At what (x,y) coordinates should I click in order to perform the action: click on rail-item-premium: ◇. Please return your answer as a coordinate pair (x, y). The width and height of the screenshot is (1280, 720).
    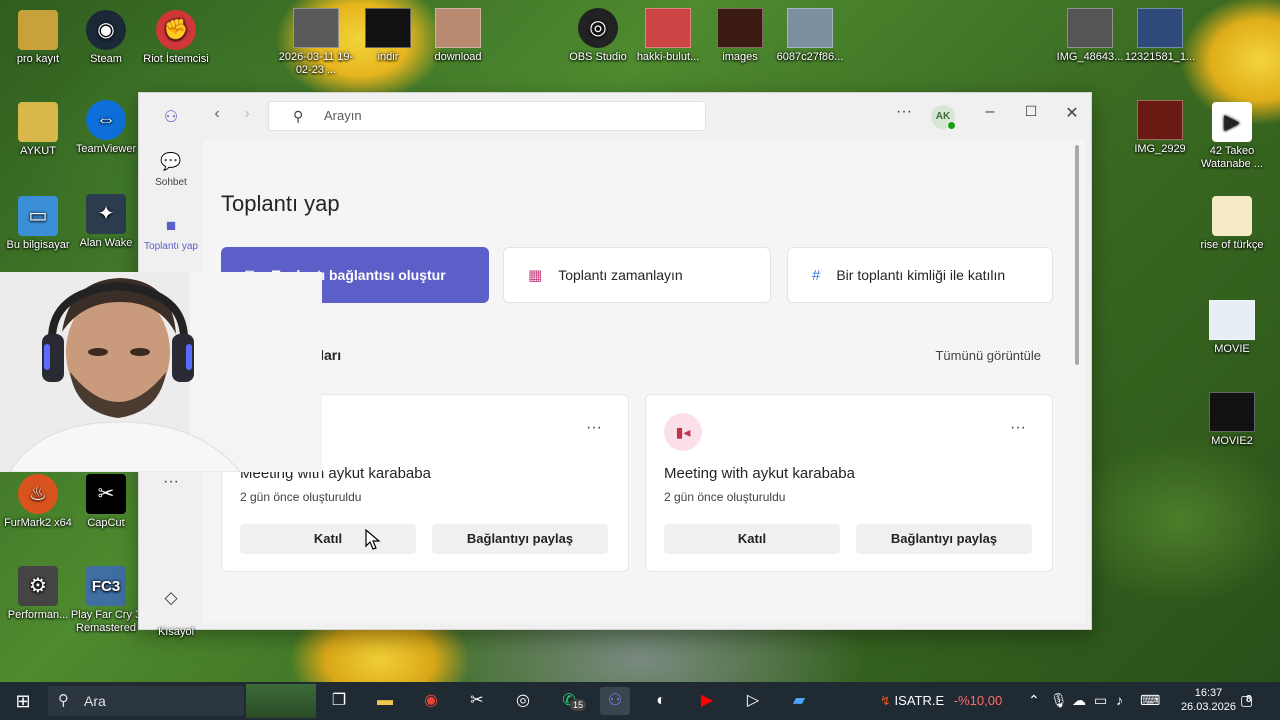
    Looking at the image, I should click on (171, 600).